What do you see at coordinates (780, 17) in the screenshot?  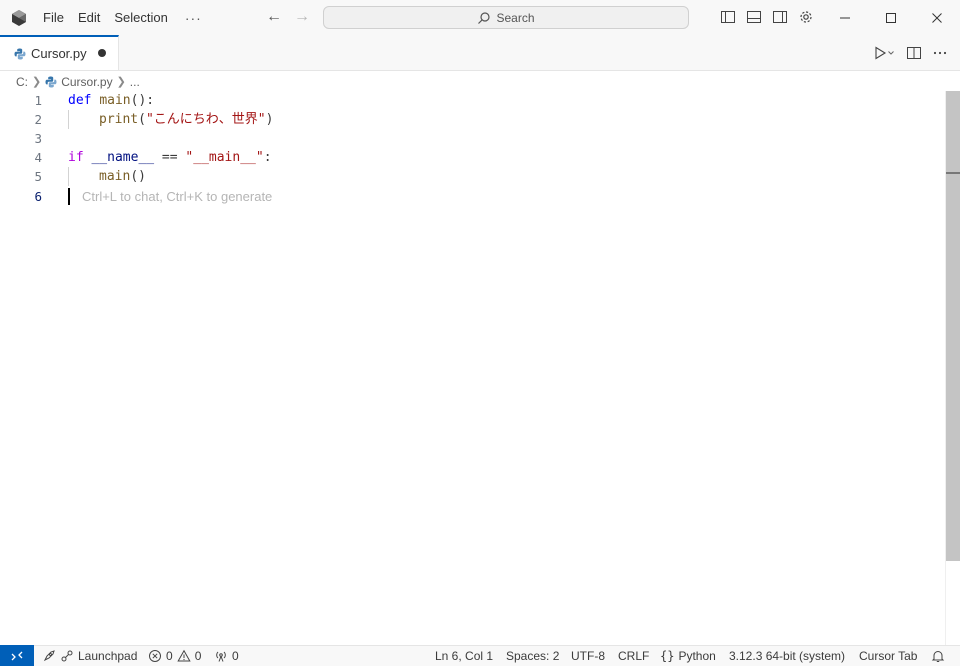 I see `toggle-secondary-sidebar-icon` at bounding box center [780, 17].